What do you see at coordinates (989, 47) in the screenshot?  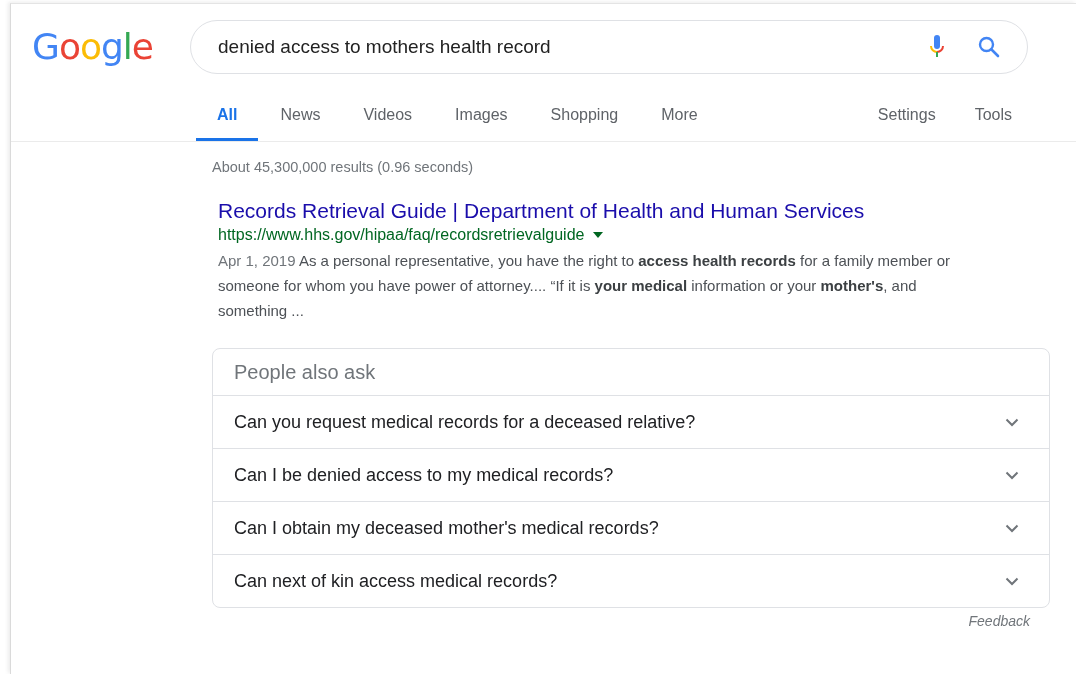 I see `search-icon` at bounding box center [989, 47].